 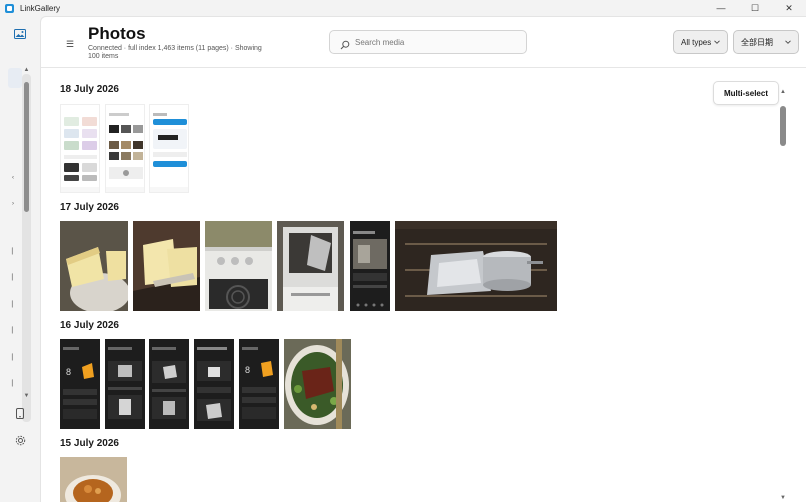 What do you see at coordinates (696, 42) in the screenshot?
I see `type-filter-value: All types` at bounding box center [696, 42].